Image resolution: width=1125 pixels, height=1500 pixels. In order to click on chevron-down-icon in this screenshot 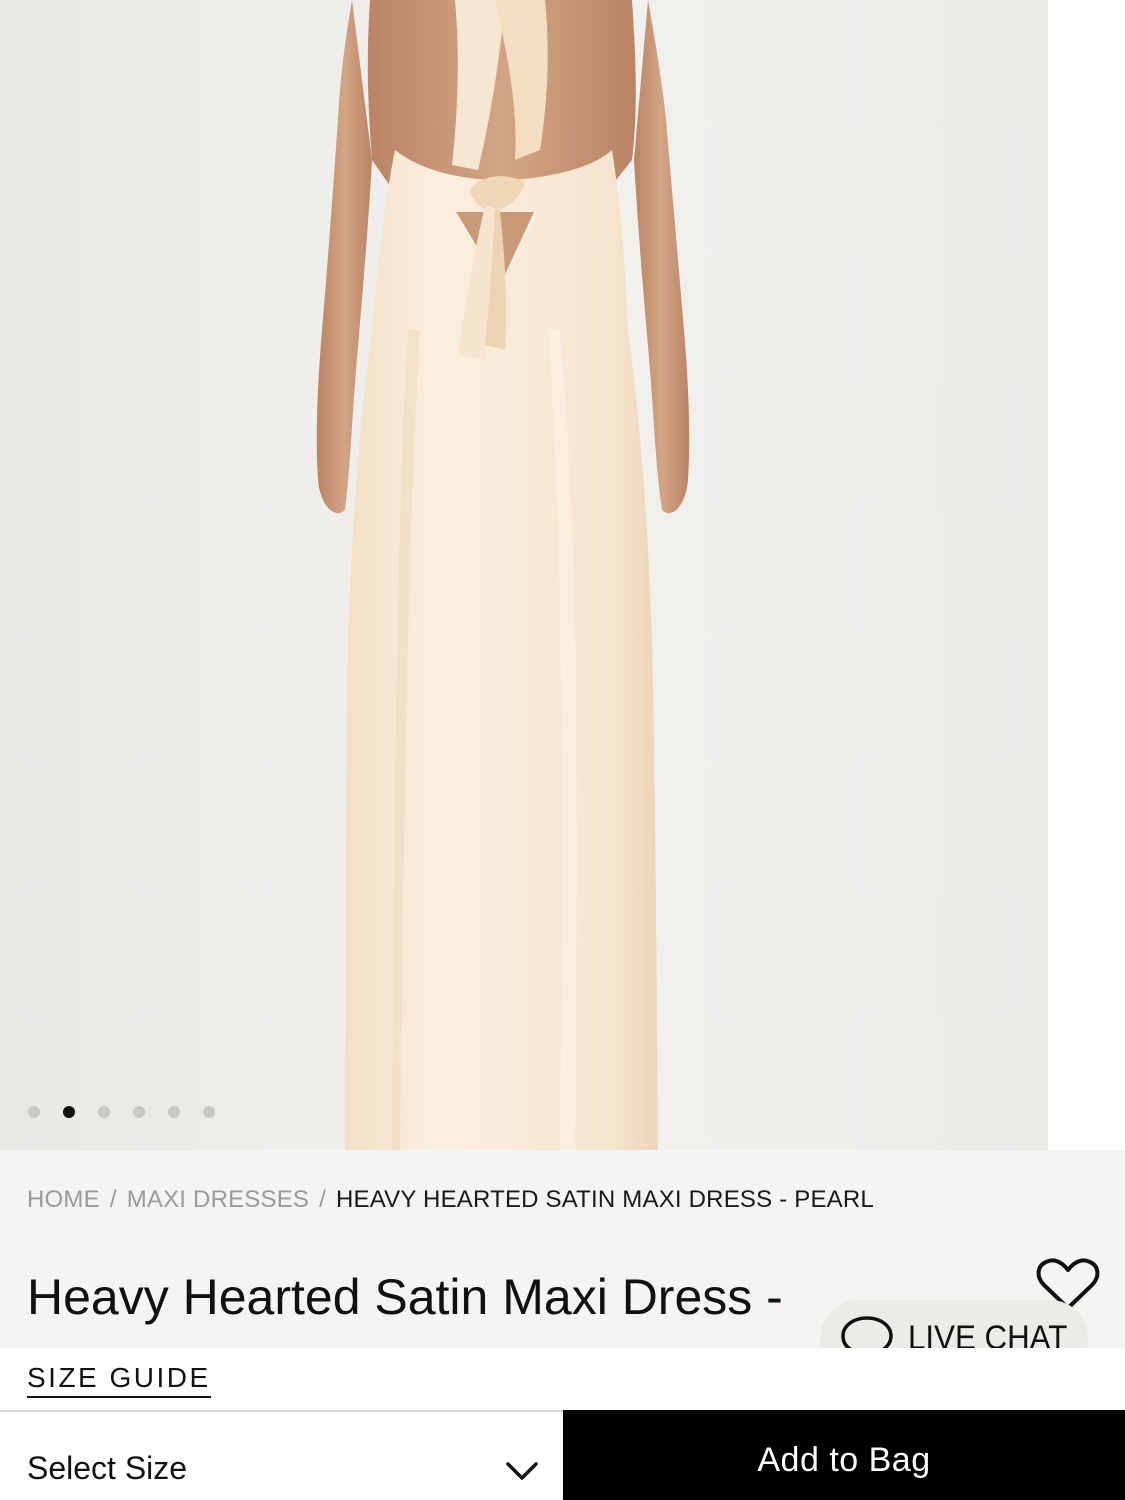, I will do `click(522, 1471)`.